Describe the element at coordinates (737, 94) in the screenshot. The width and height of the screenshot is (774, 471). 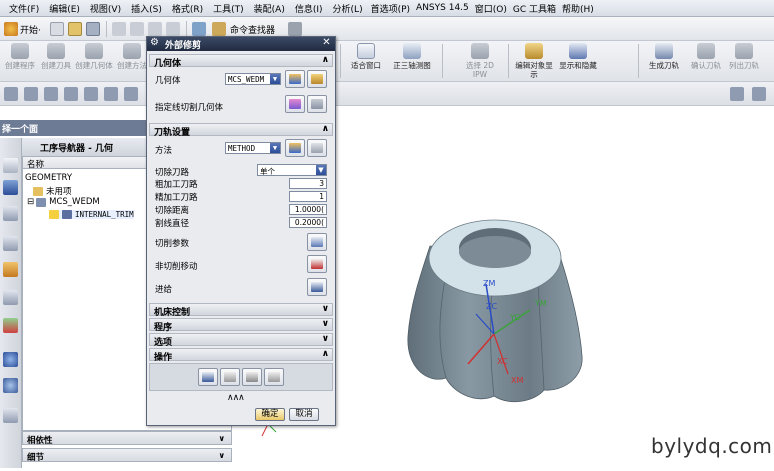
I see `snap-icon` at that location.